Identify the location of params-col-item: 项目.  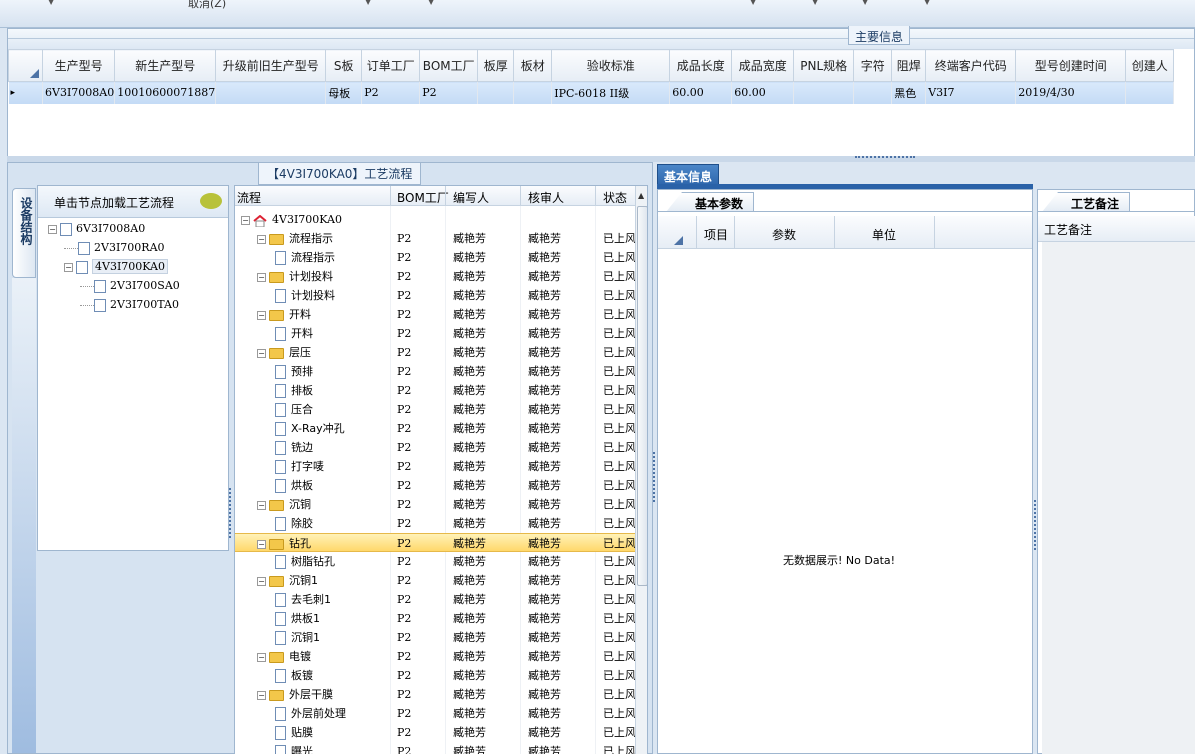
(716, 234).